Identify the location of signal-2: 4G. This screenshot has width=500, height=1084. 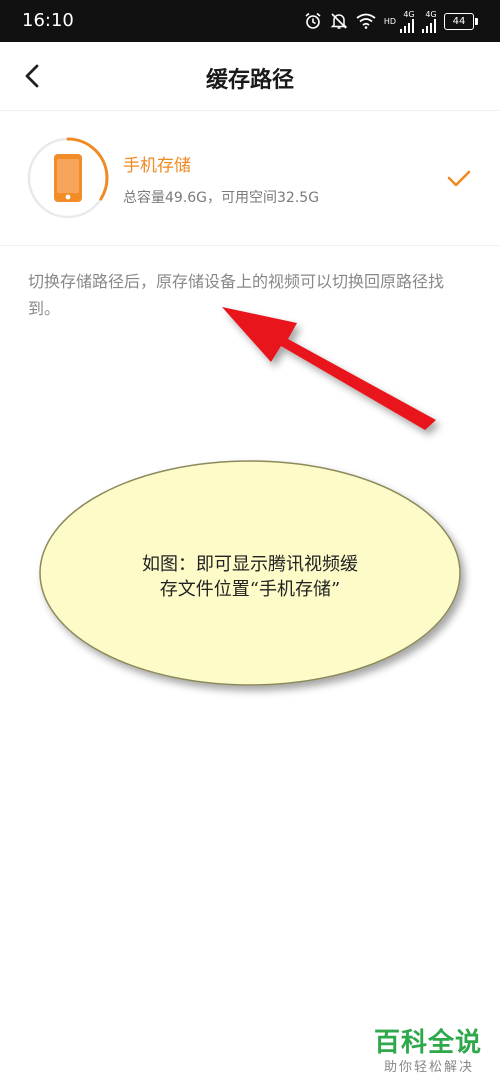
(429, 21).